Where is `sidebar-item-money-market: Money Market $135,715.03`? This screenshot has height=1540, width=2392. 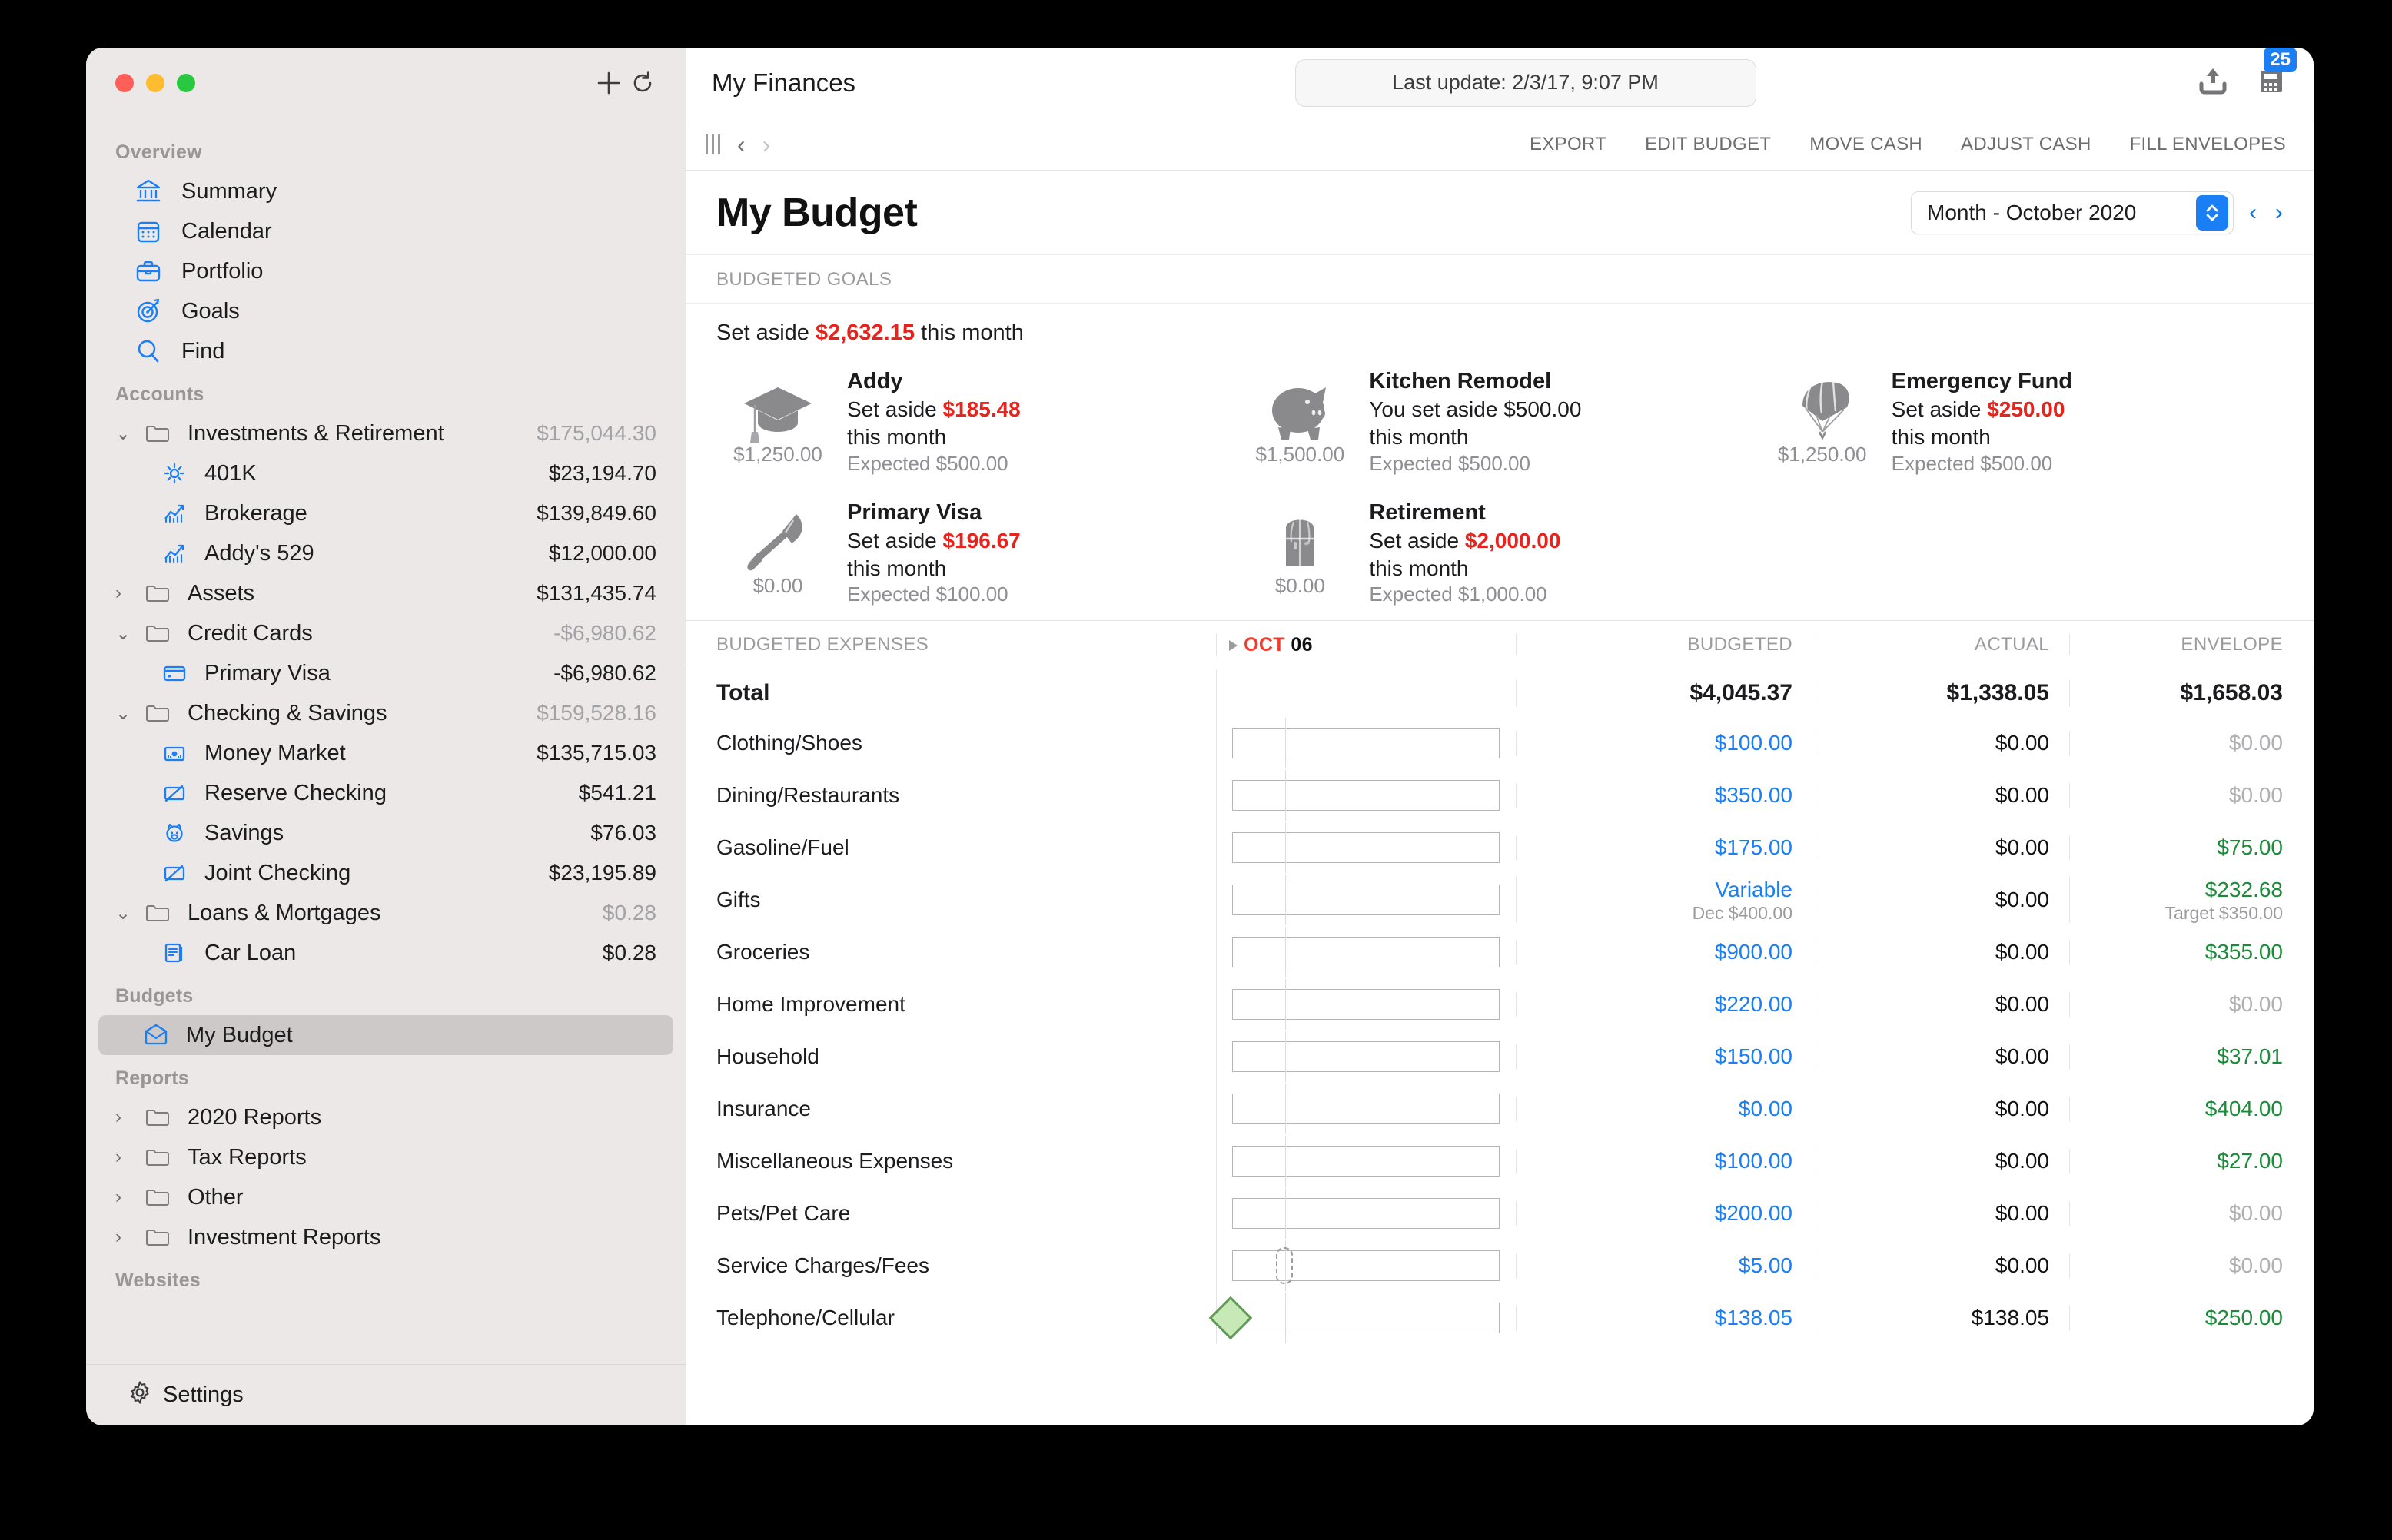 sidebar-item-money-market: Money Market $135,715.03 is located at coordinates (385, 753).